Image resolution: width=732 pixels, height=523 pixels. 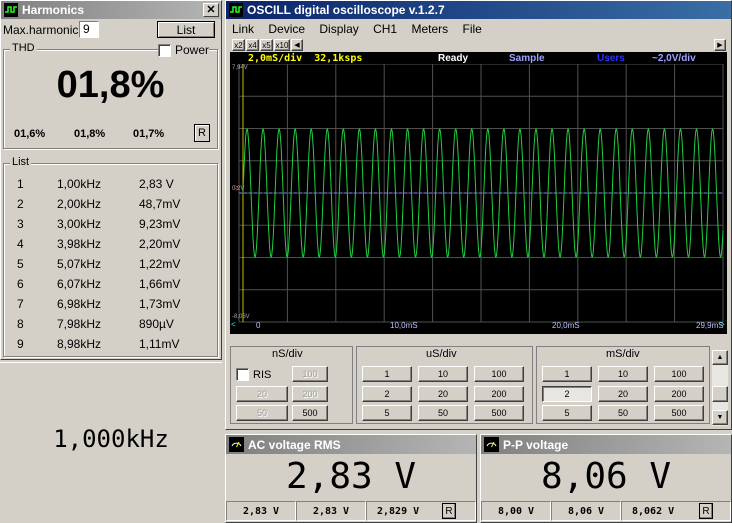 I want to click on harmonic-number: 1, so click(x=20, y=184).